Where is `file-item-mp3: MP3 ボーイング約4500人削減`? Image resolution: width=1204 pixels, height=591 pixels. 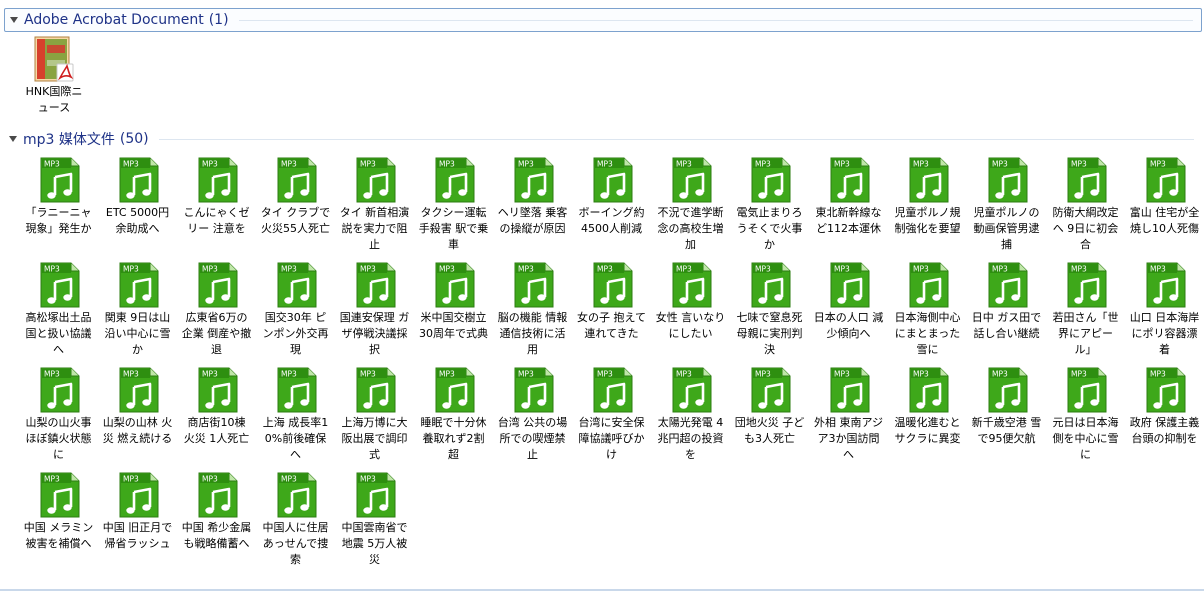 file-item-mp3: MP3 ボーイング約4500人削減 is located at coordinates (611, 207).